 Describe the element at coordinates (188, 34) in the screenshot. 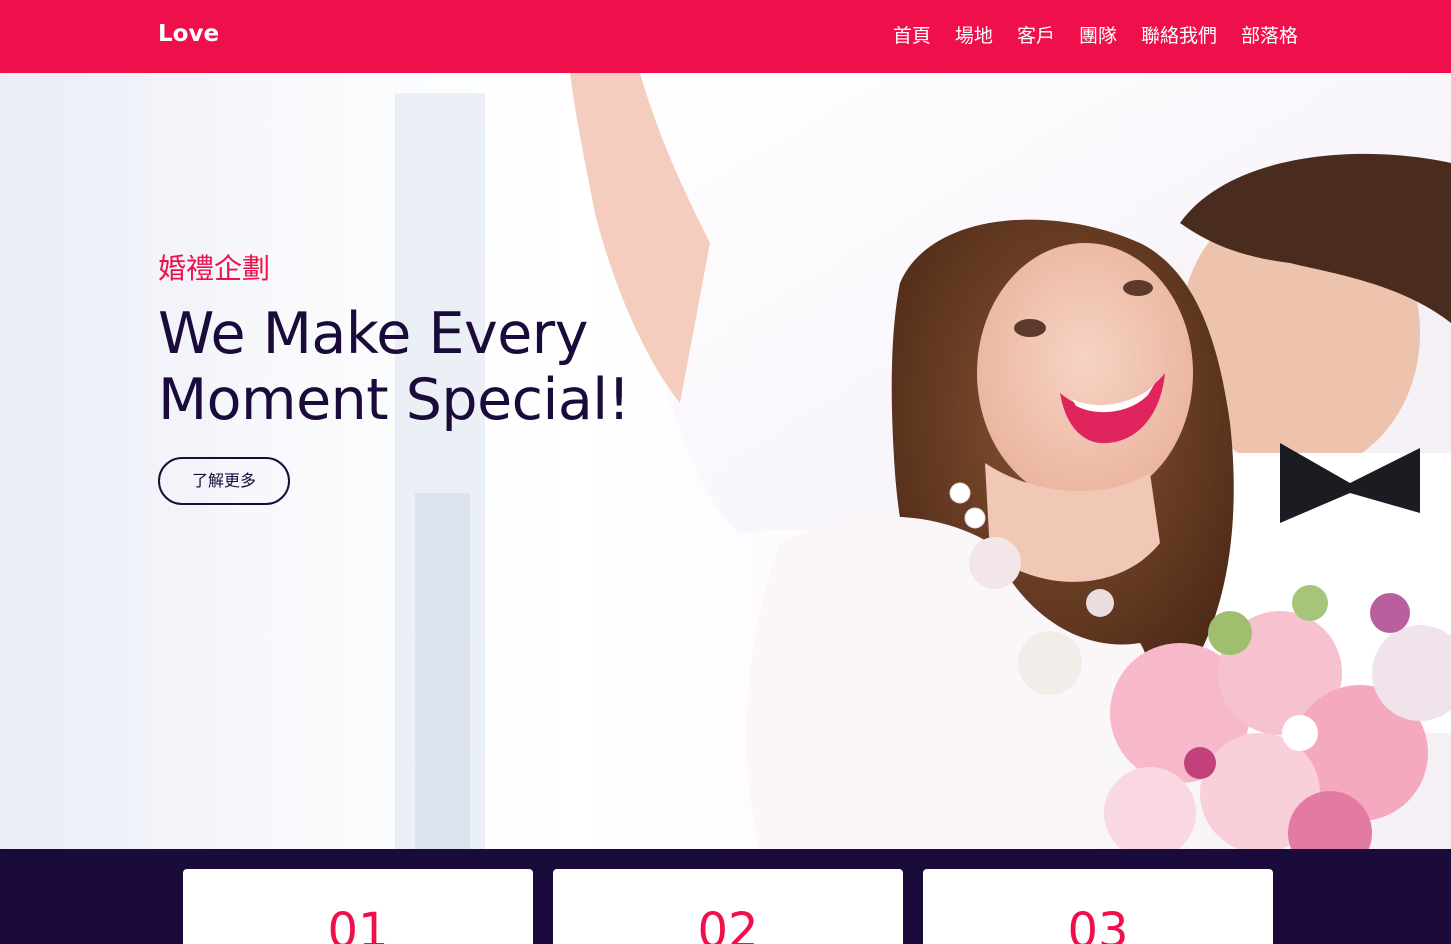

I see `brand-logo: Love` at that location.